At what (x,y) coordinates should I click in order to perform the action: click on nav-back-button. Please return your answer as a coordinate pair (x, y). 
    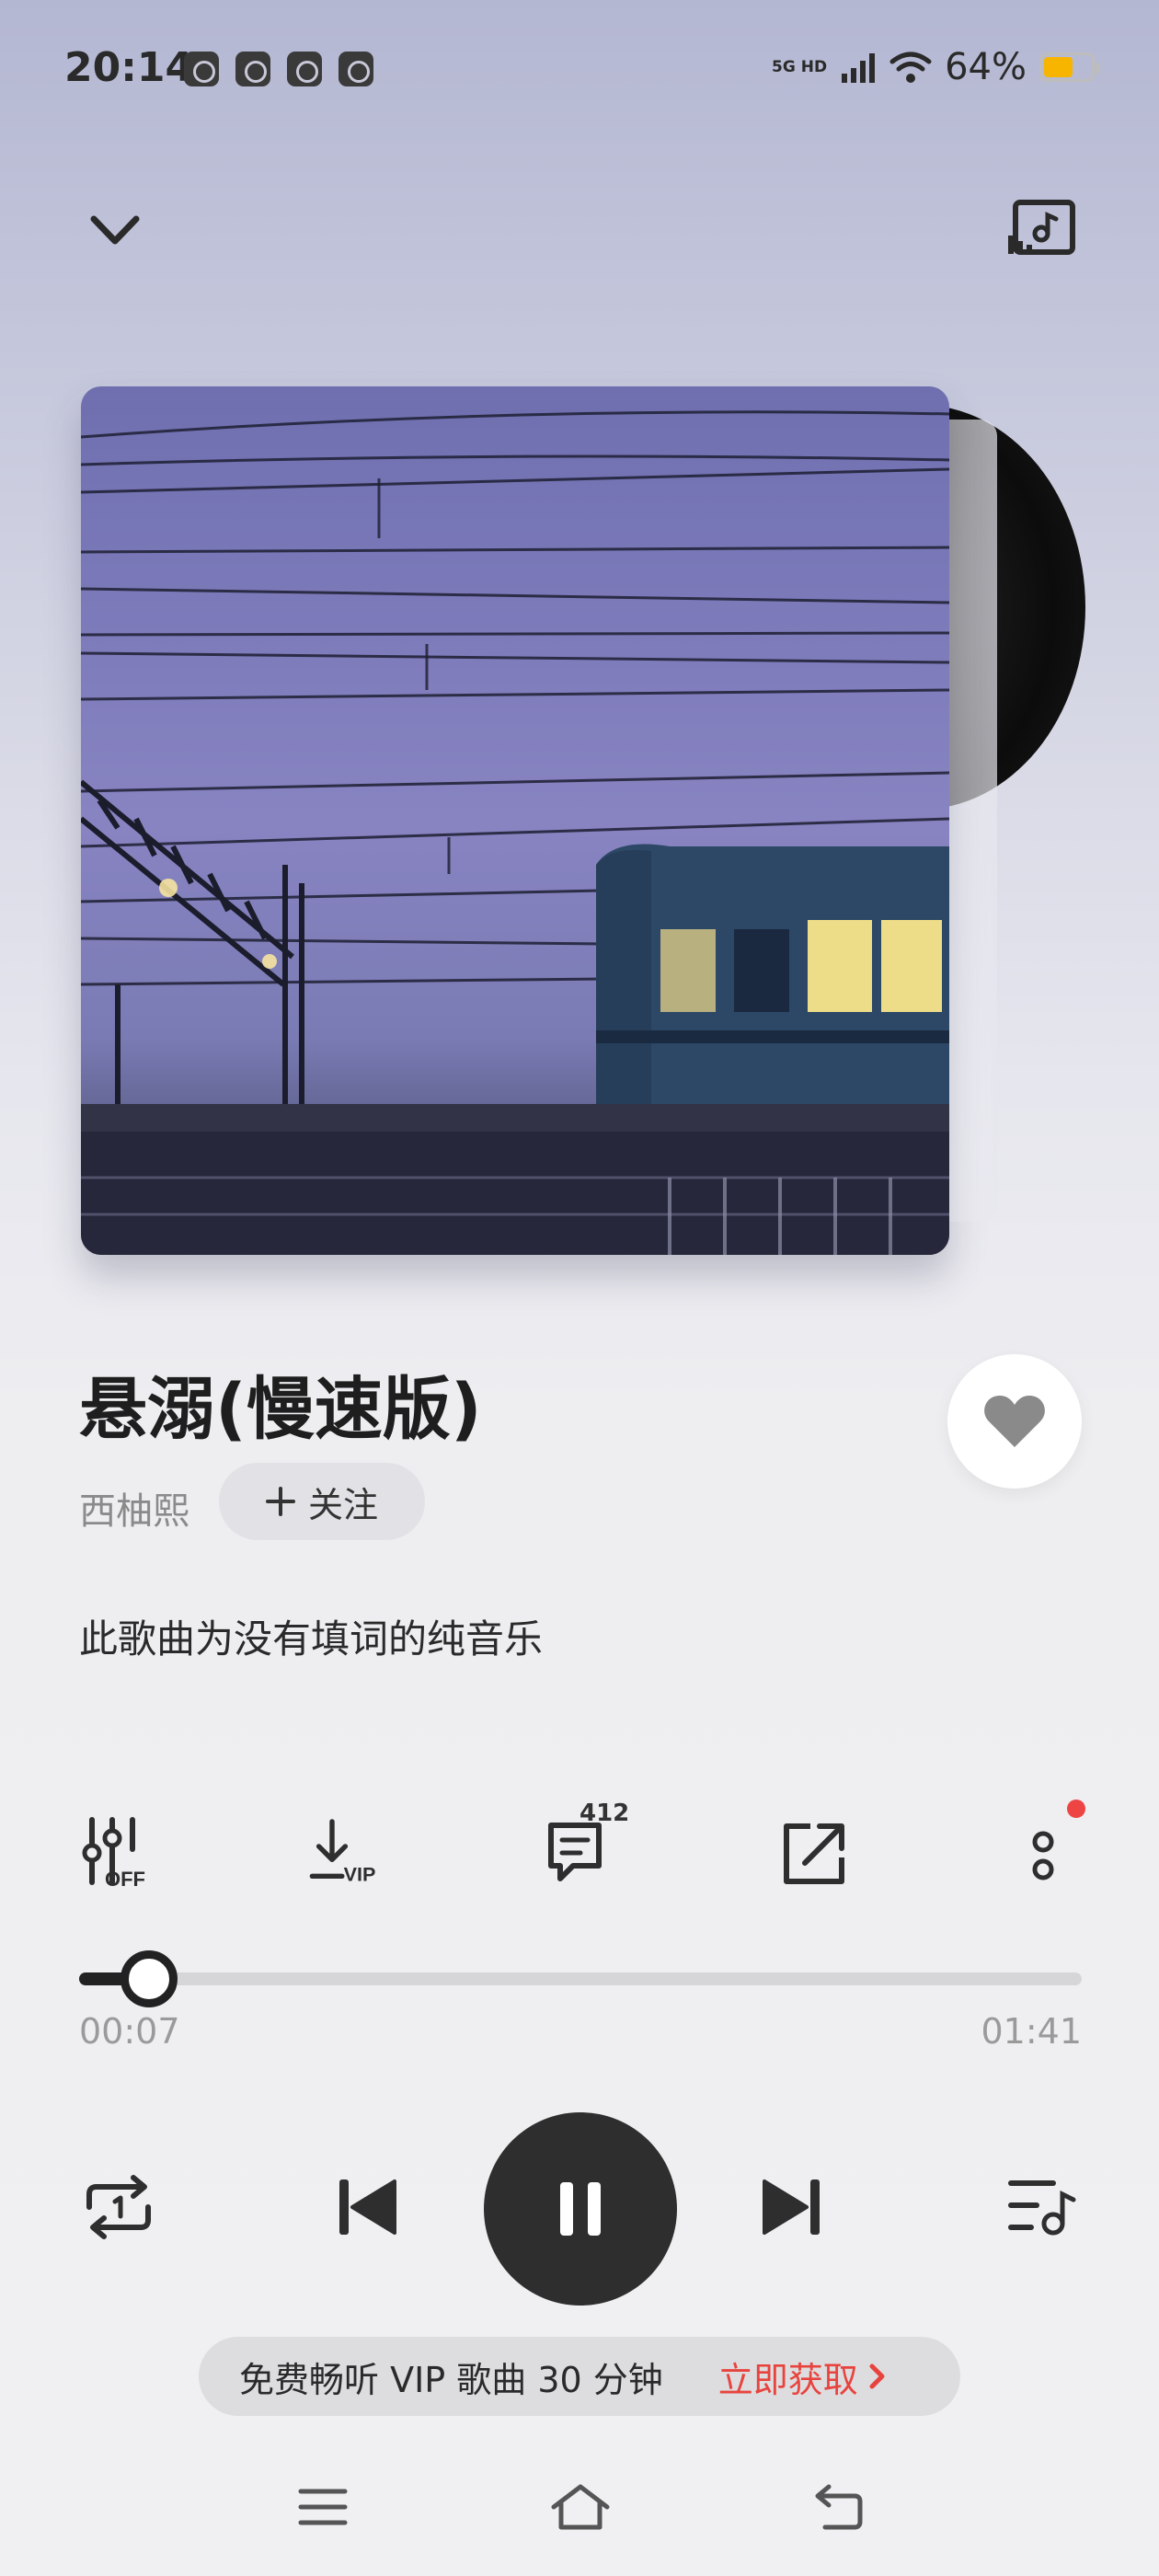
    Looking at the image, I should click on (838, 2507).